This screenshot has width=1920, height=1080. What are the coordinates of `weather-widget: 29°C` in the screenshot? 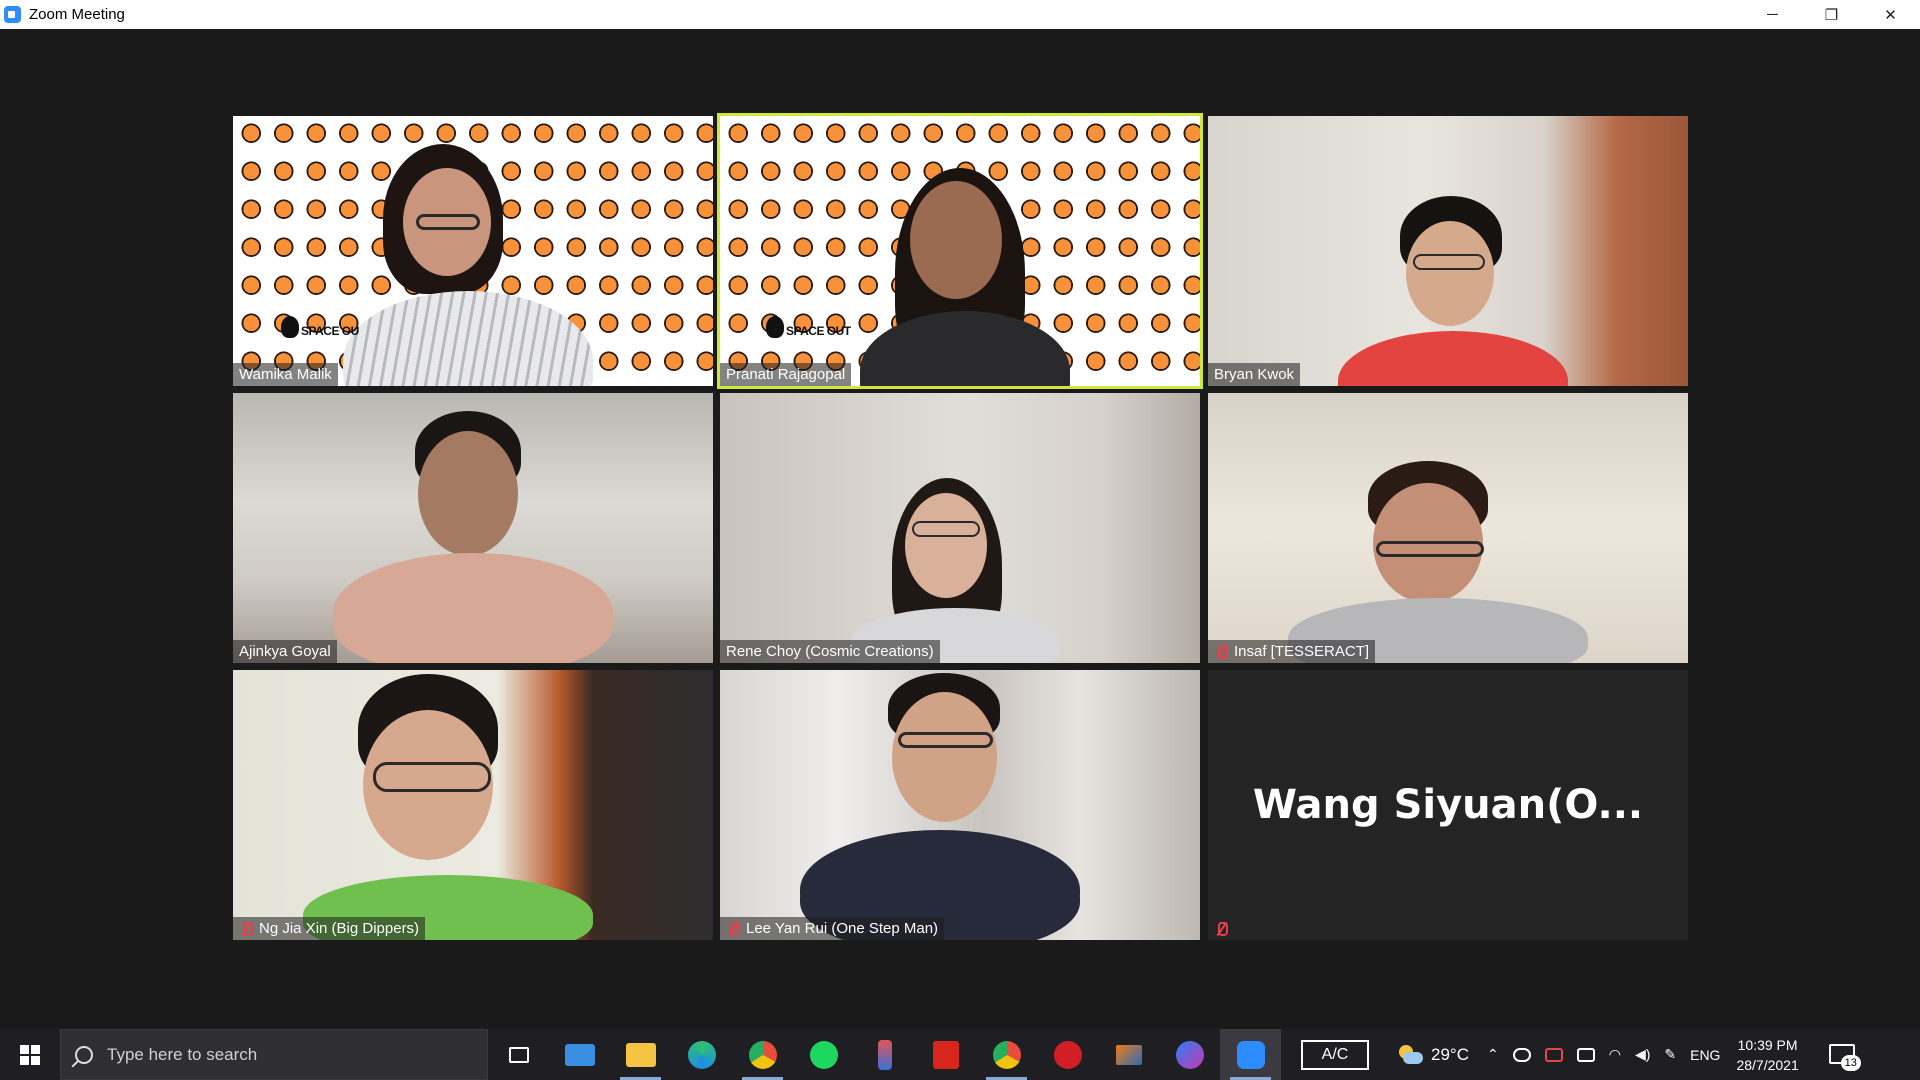 It's located at (1433, 1054).